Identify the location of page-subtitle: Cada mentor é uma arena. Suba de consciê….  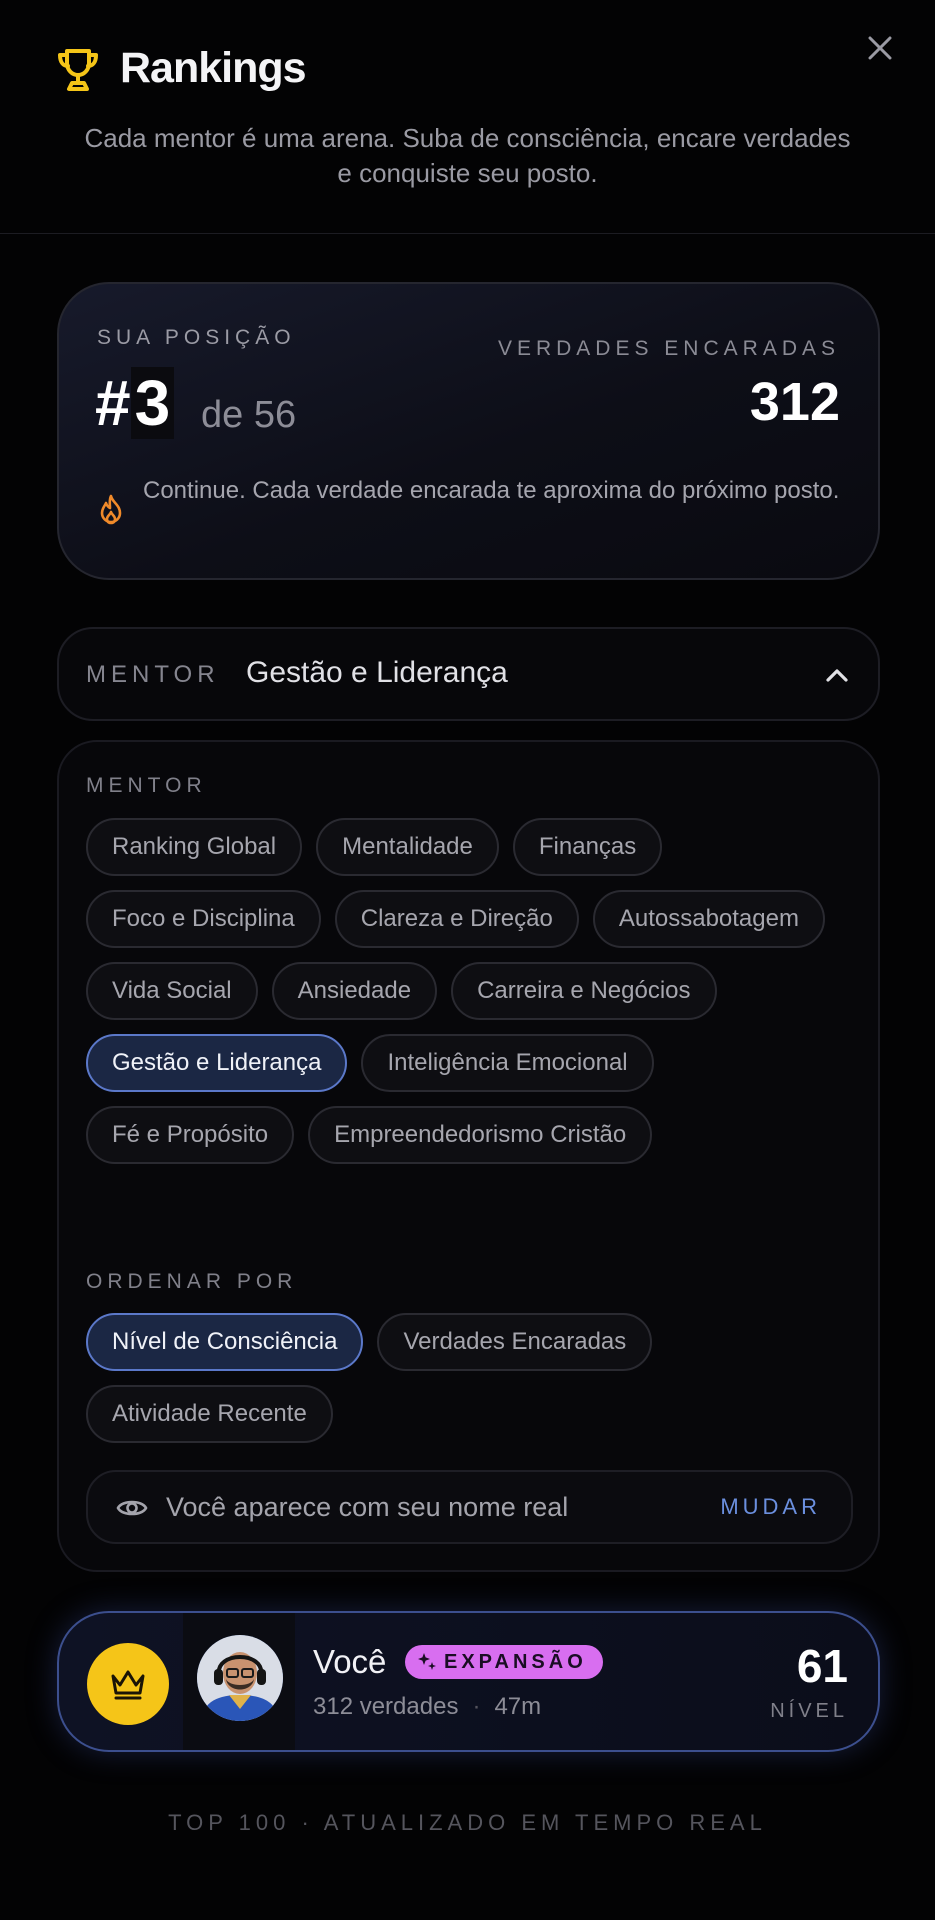
(467, 155).